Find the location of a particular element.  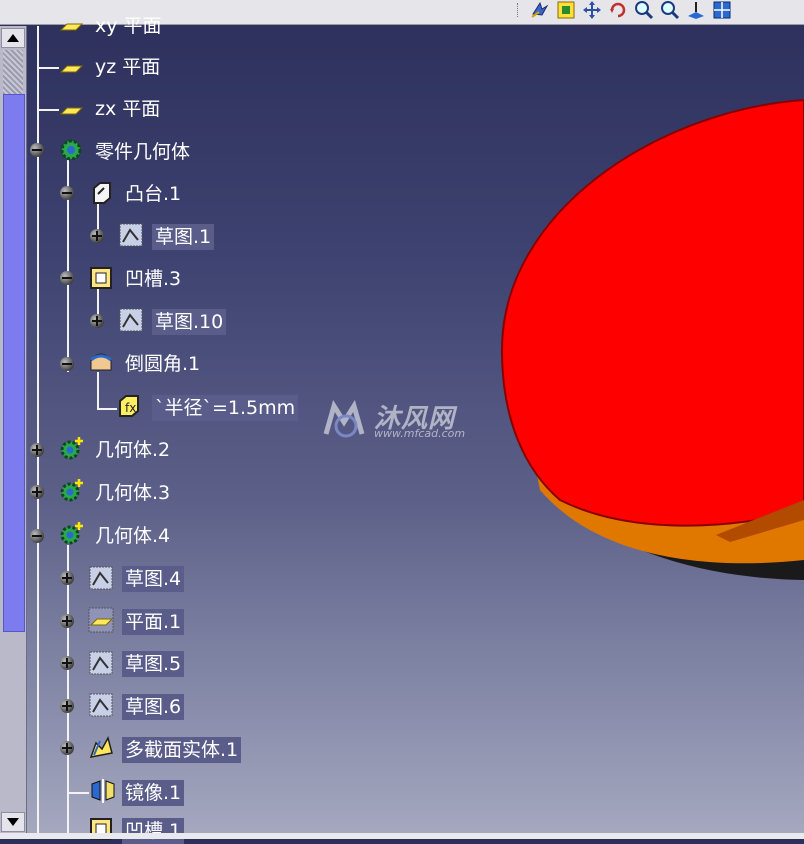

tree-item-sketch-4: 草图.4 is located at coordinates (153, 579).